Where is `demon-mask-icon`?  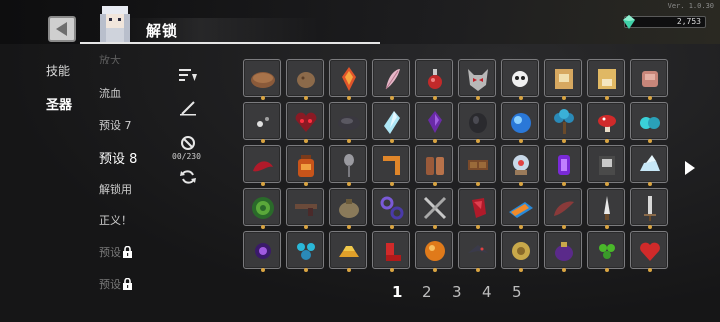
demon-mask-icon is located at coordinates (478, 80).